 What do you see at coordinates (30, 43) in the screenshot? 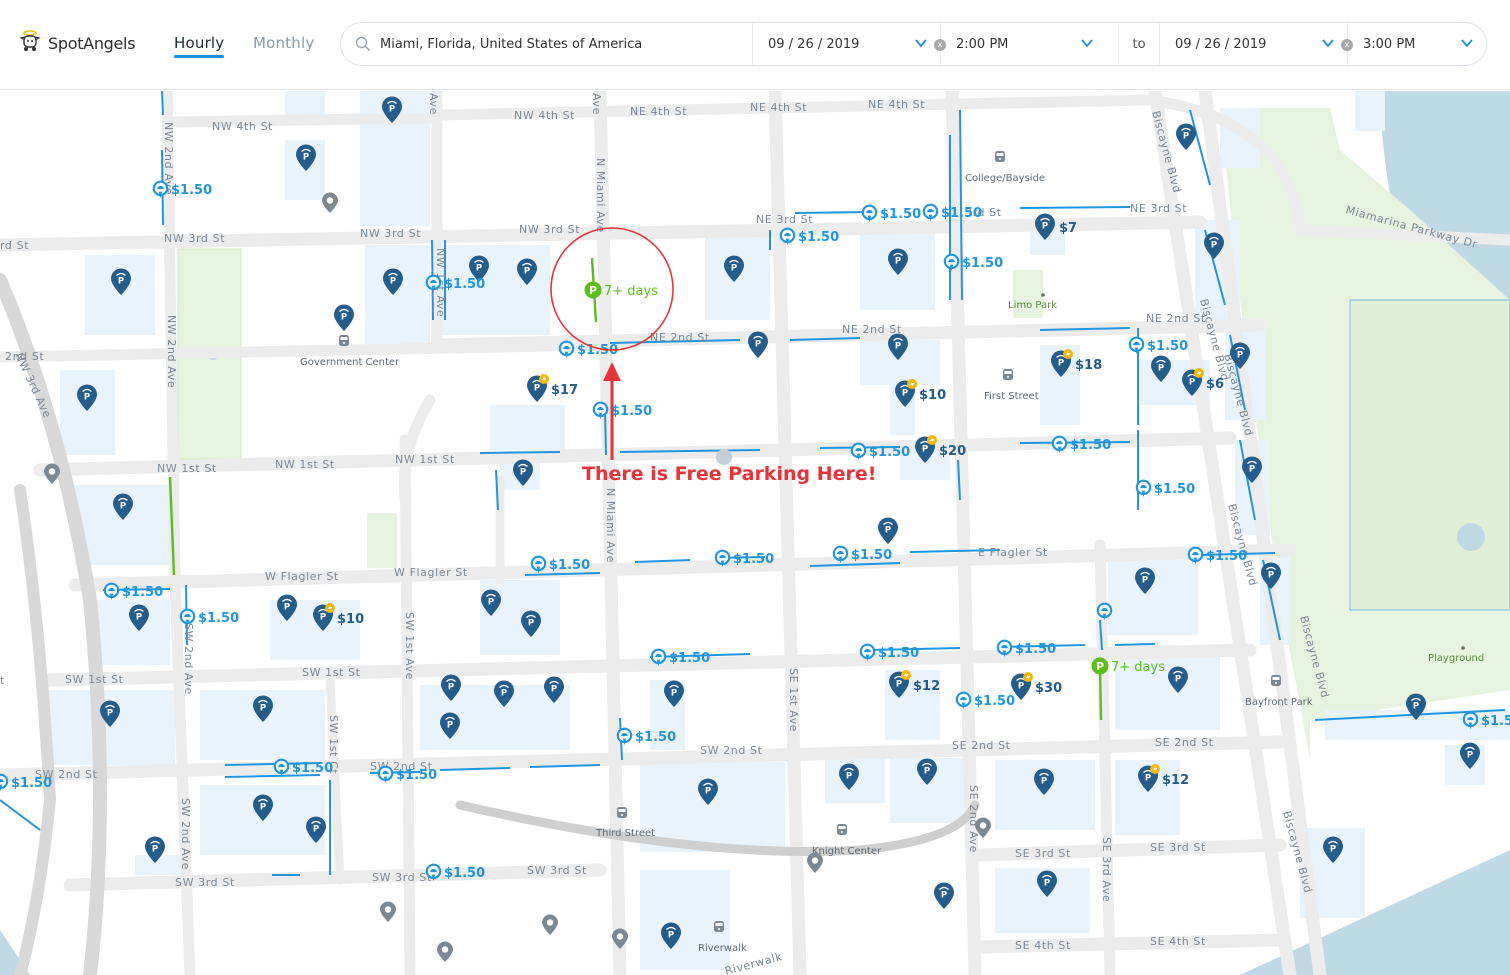
I see `angel-car-icon` at bounding box center [30, 43].